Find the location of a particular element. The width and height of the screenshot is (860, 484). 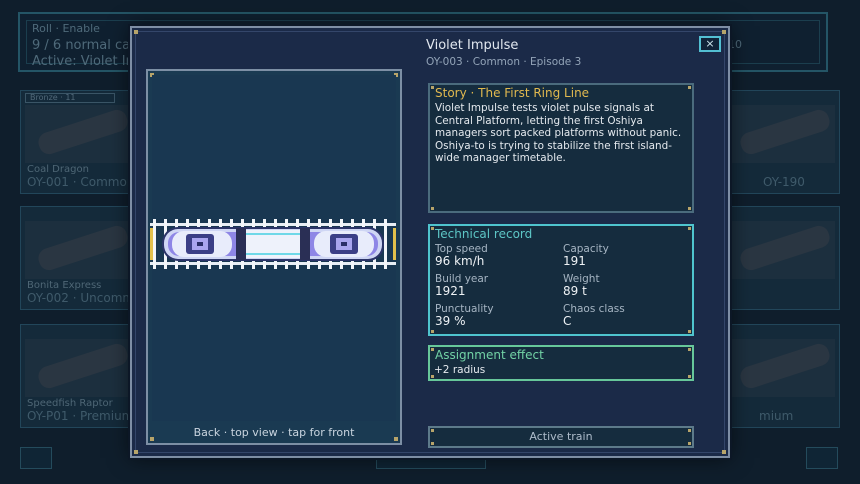

preview-caption: Back · top view · tap for front is located at coordinates (274, 432).